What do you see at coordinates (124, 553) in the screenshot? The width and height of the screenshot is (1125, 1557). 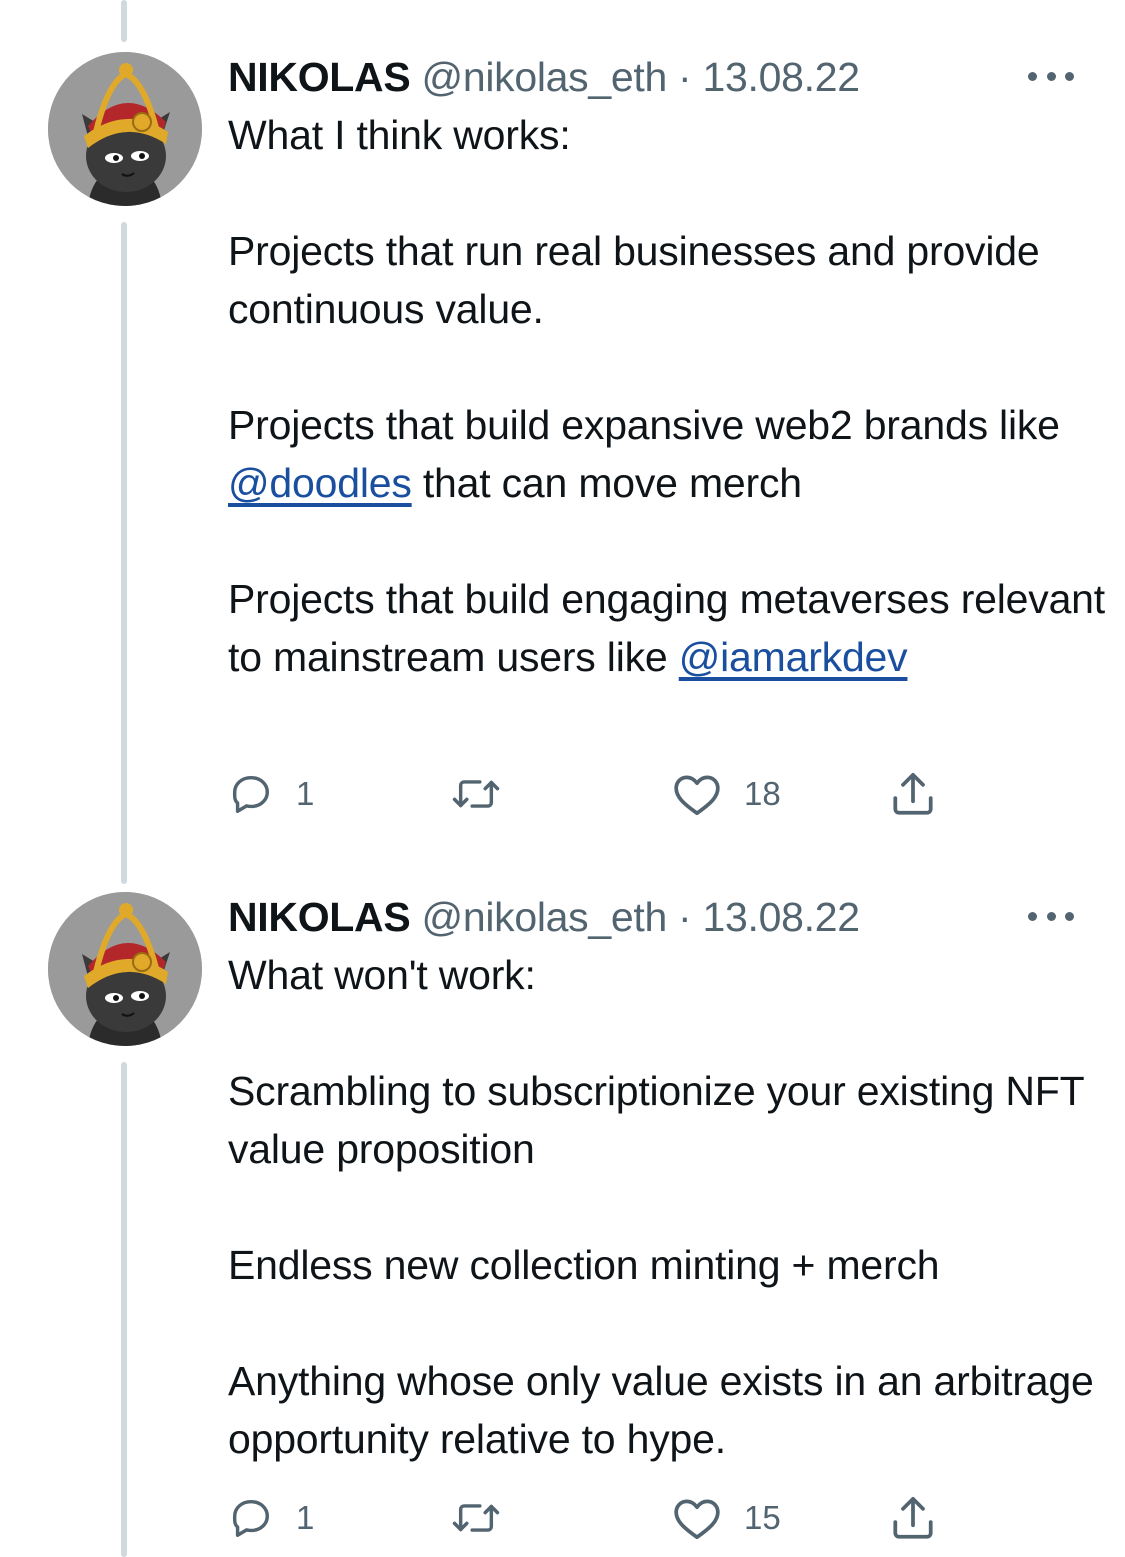 I see `thread-line-middle` at bounding box center [124, 553].